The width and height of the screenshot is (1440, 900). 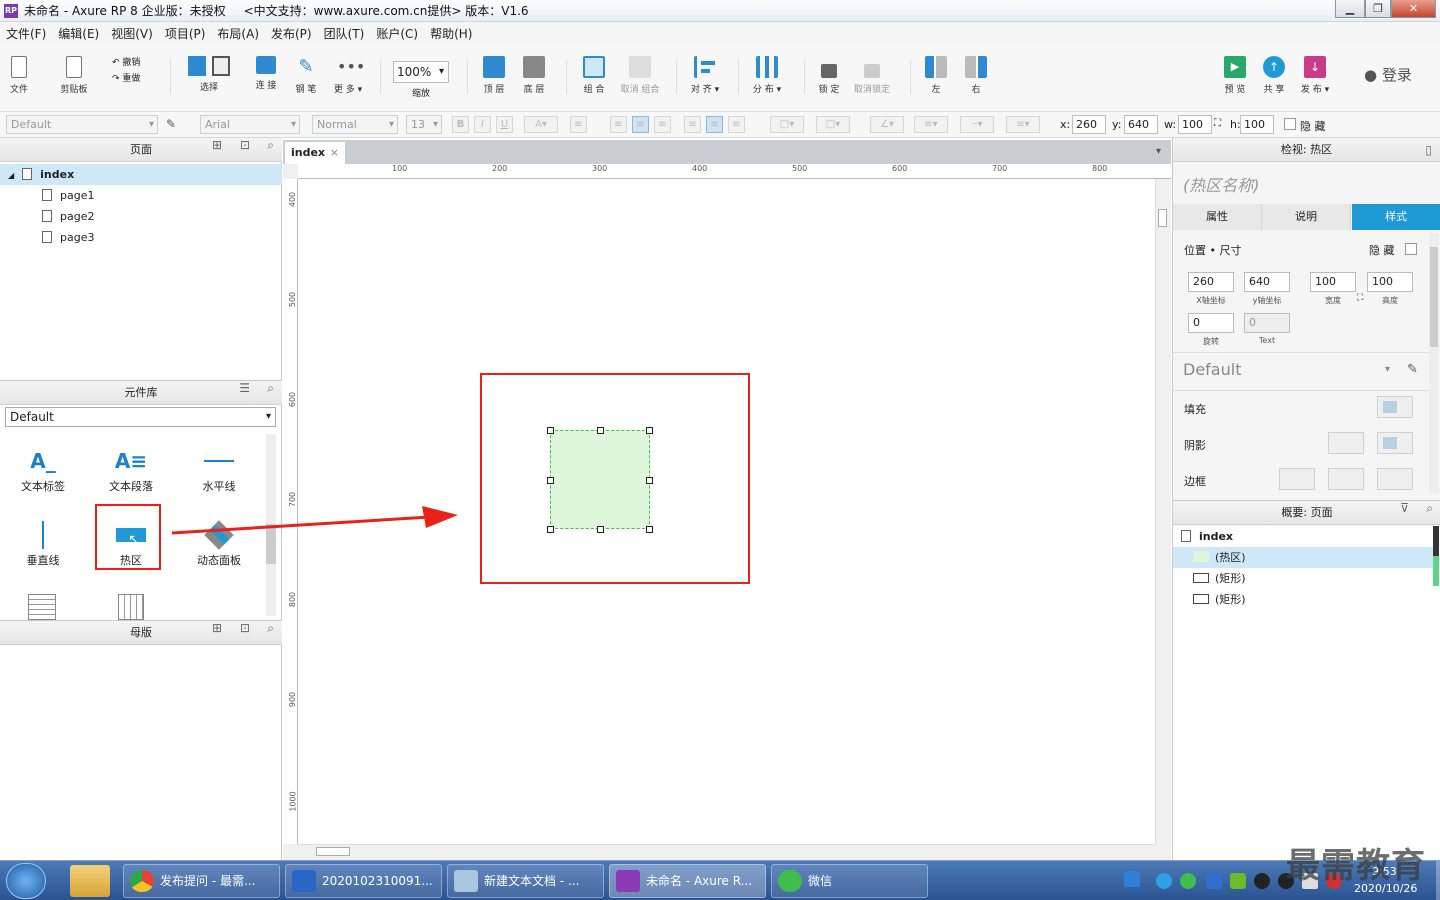 What do you see at coordinates (1395, 407) in the screenshot?
I see `fill-color-dropdown` at bounding box center [1395, 407].